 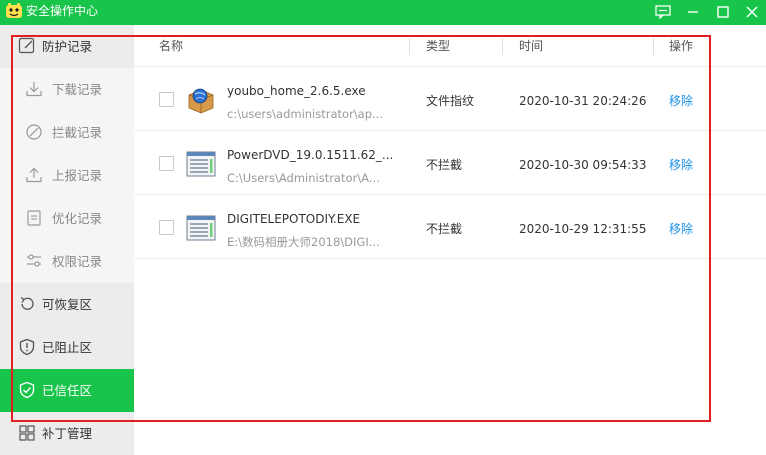 I want to click on sidebar-item-patch-management: 补丁管理, so click(x=67, y=433).